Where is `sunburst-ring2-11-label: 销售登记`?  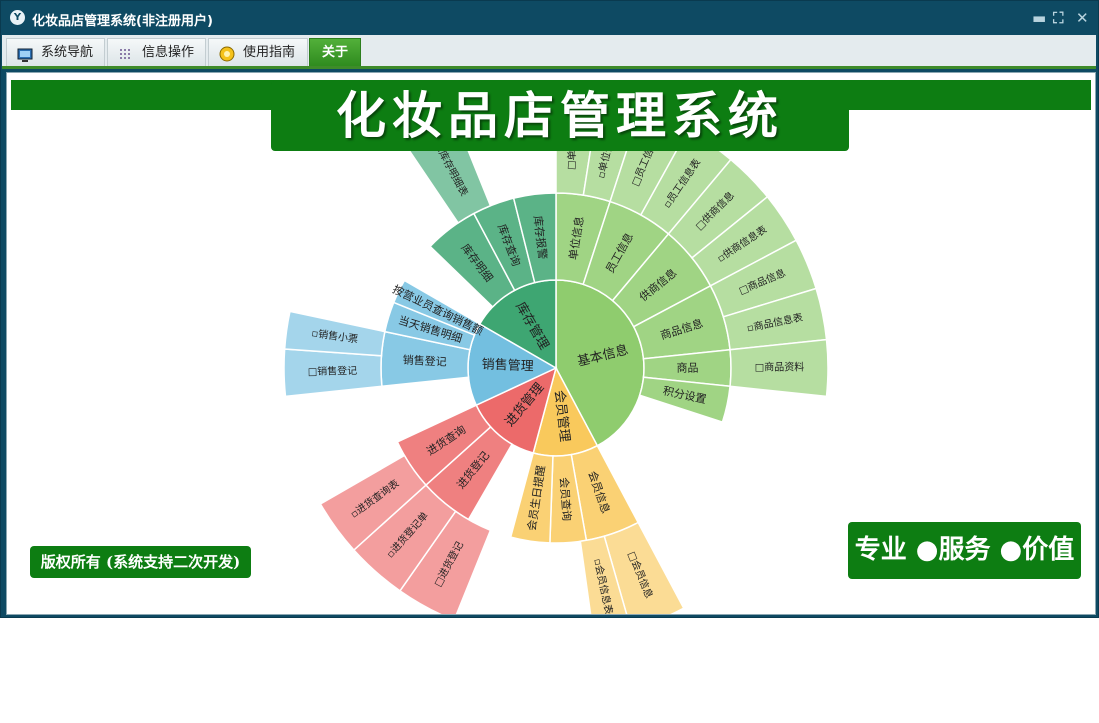 sunburst-ring2-11-label: 销售登记 is located at coordinates (424, 360).